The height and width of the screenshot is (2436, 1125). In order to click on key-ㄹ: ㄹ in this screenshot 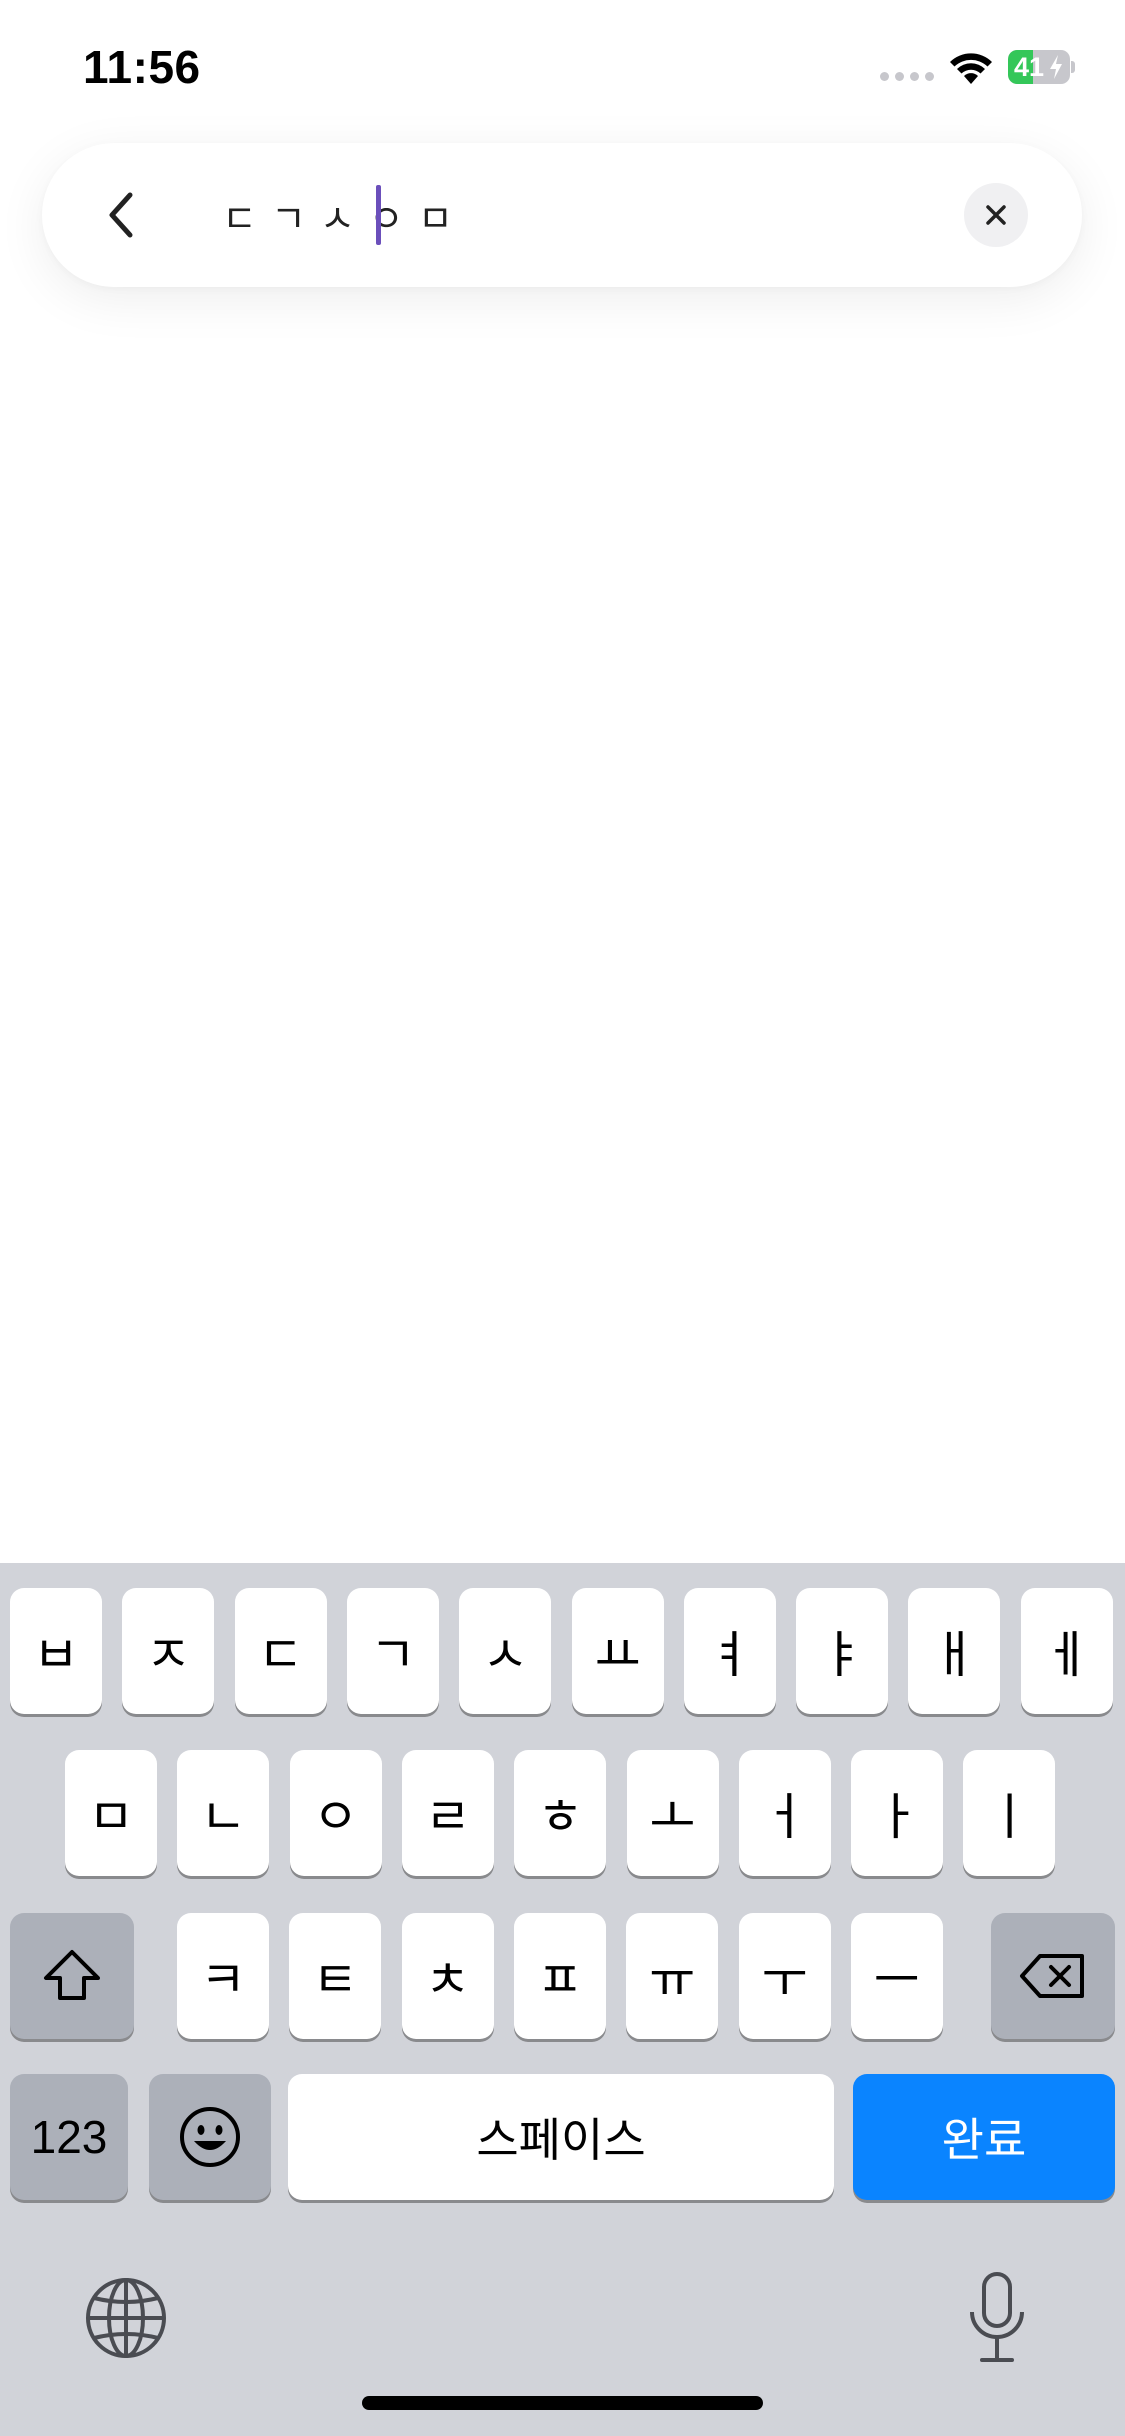, I will do `click(447, 1813)`.